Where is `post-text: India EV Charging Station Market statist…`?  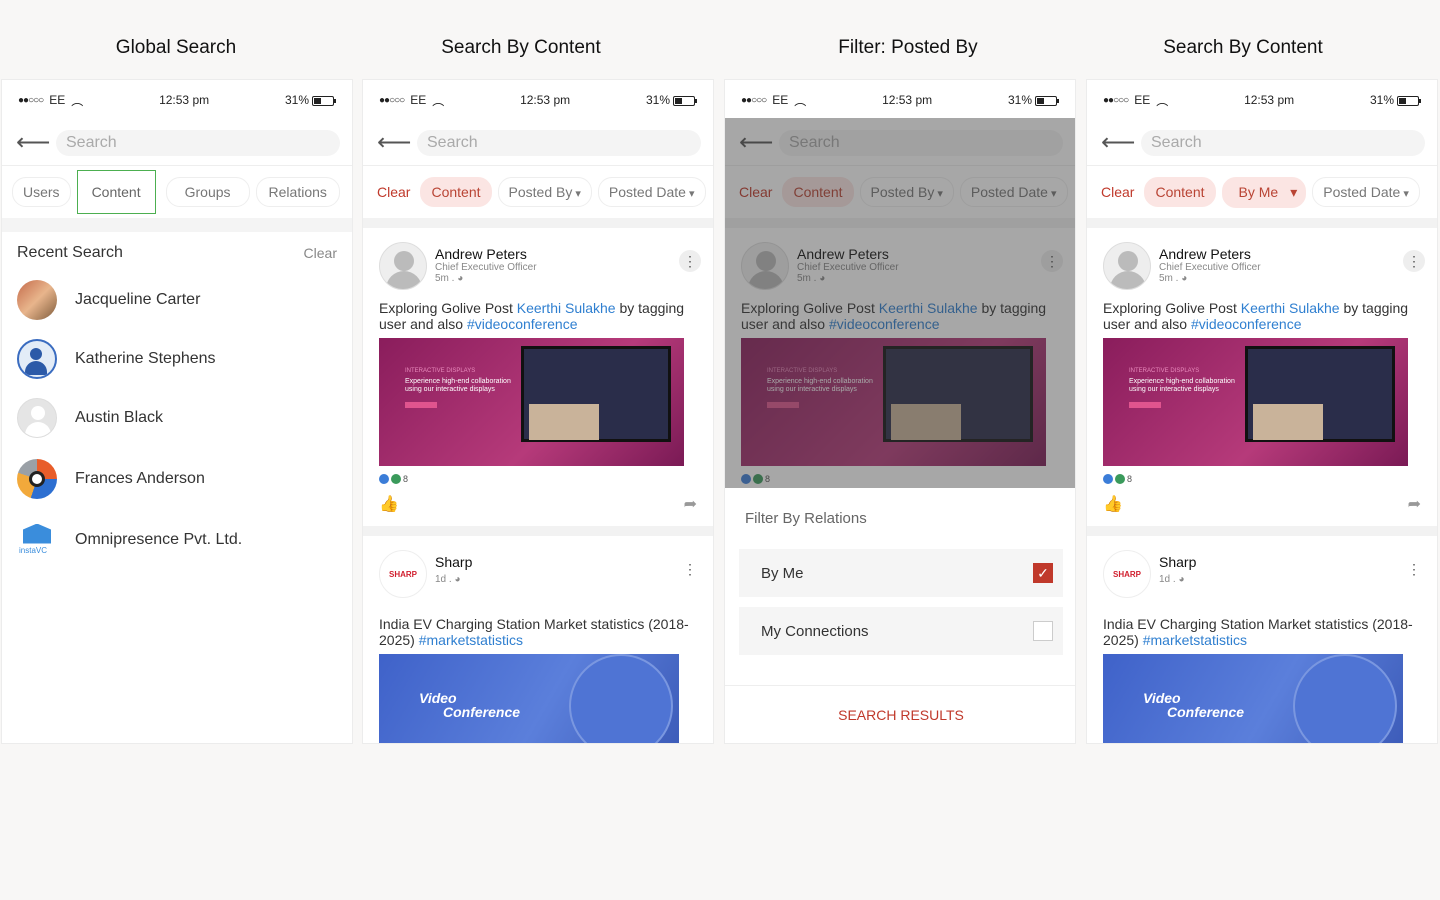
post-text: India EV Charging Station Market statist… is located at coordinates (1258, 632).